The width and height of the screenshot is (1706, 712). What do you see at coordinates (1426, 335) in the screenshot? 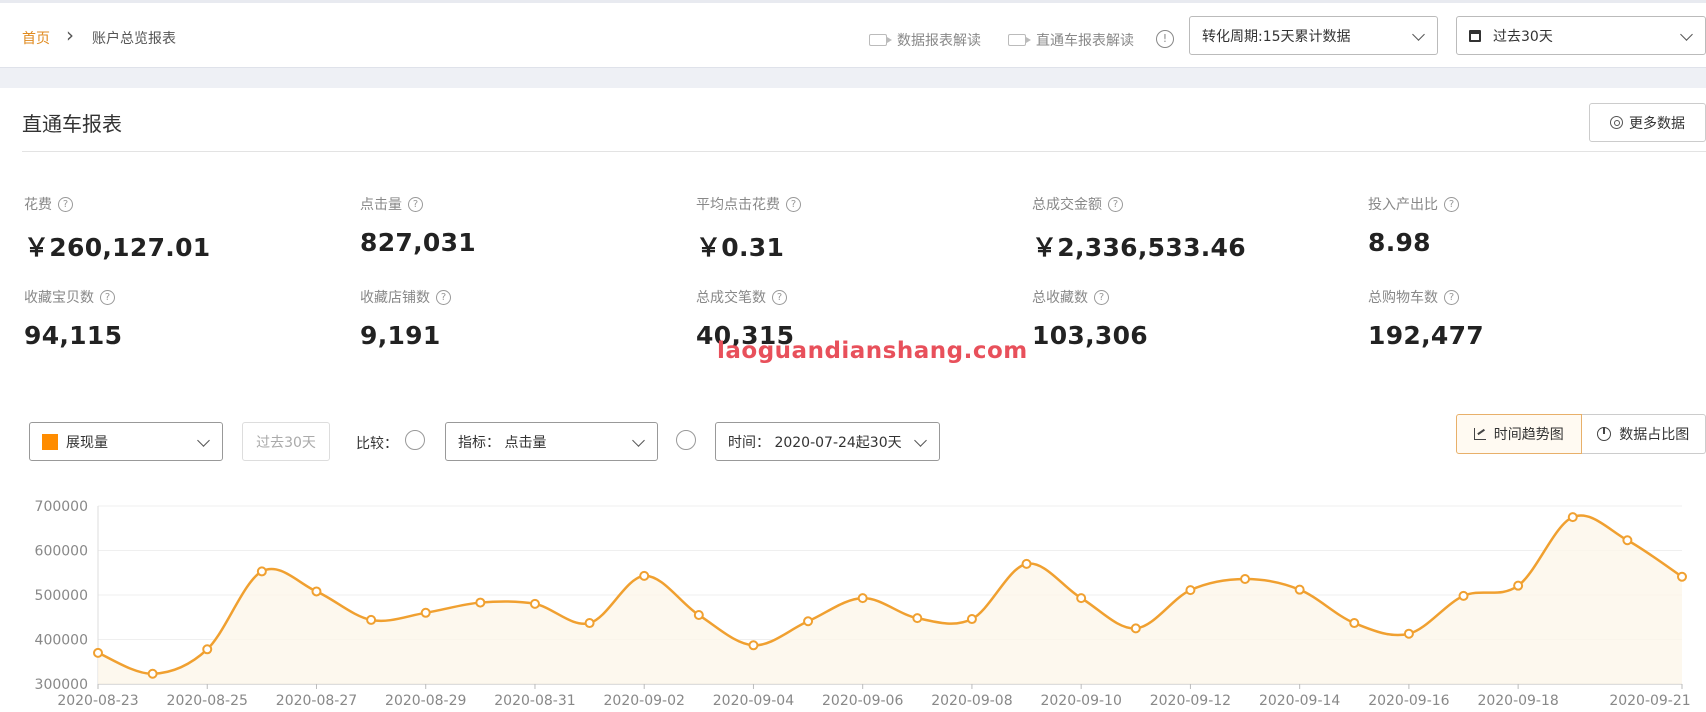
I see `metric-value: 192,477` at bounding box center [1426, 335].